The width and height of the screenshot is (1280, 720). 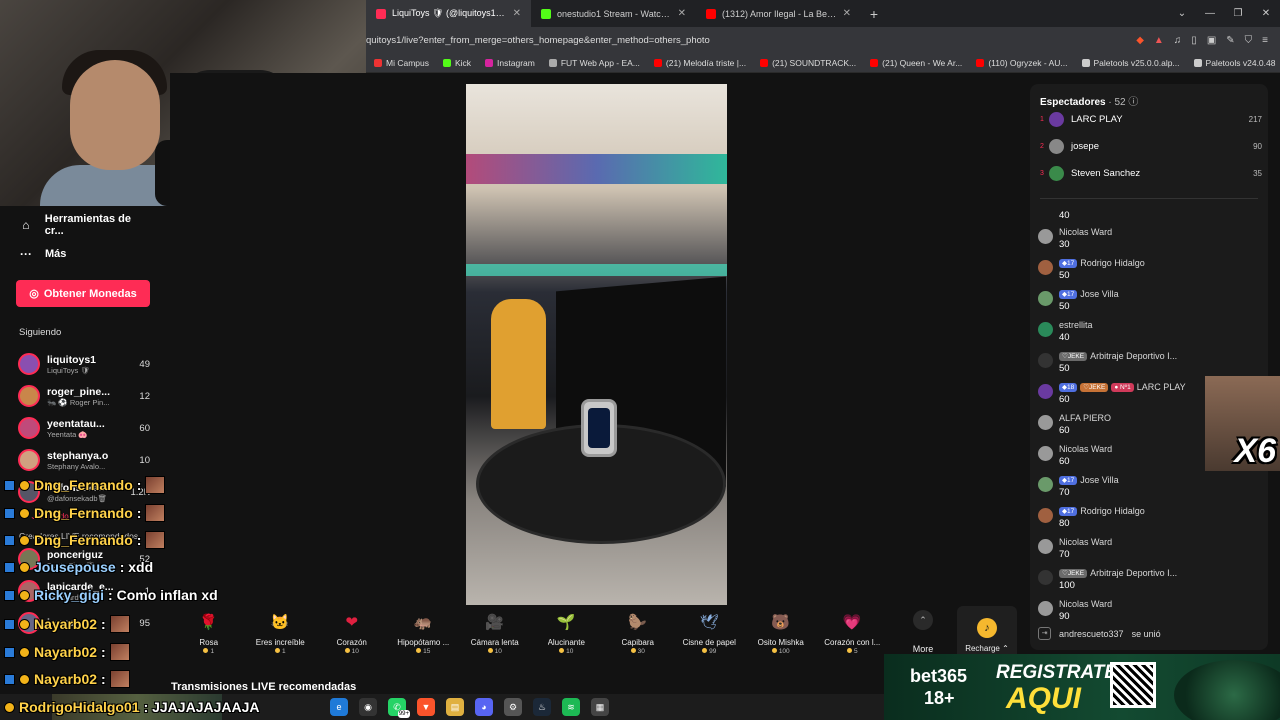 What do you see at coordinates (710, 630) in the screenshot?
I see `gift-7: 🕊 Cisne de papel 99` at bounding box center [710, 630].